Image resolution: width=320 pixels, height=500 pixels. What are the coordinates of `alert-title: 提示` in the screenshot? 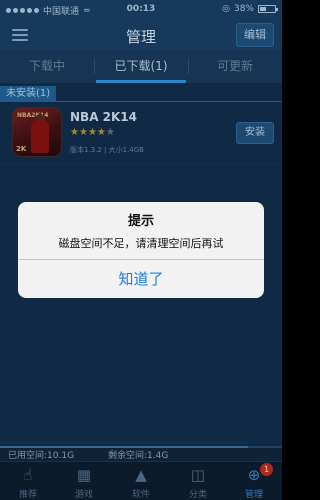 It's located at (140, 221).